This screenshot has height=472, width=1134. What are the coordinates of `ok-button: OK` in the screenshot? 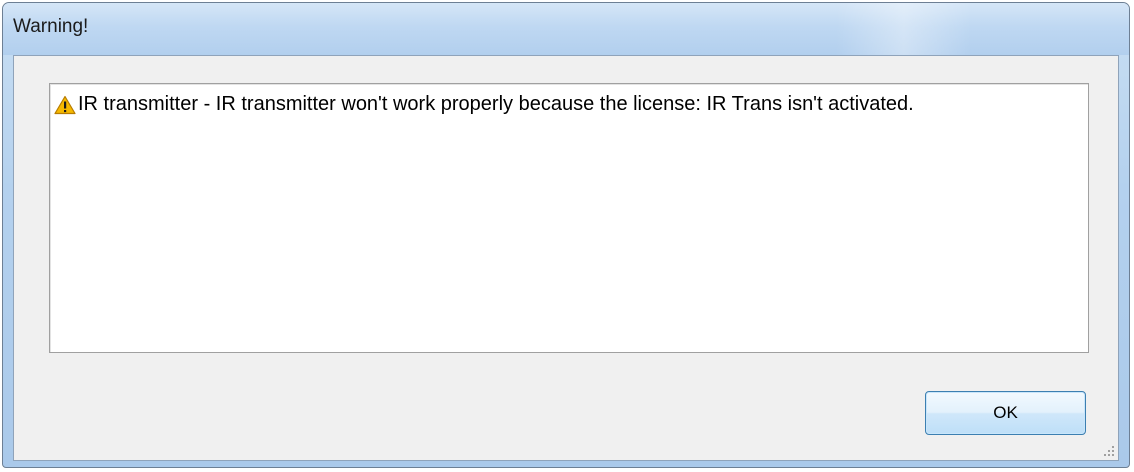 It's located at (1005, 413).